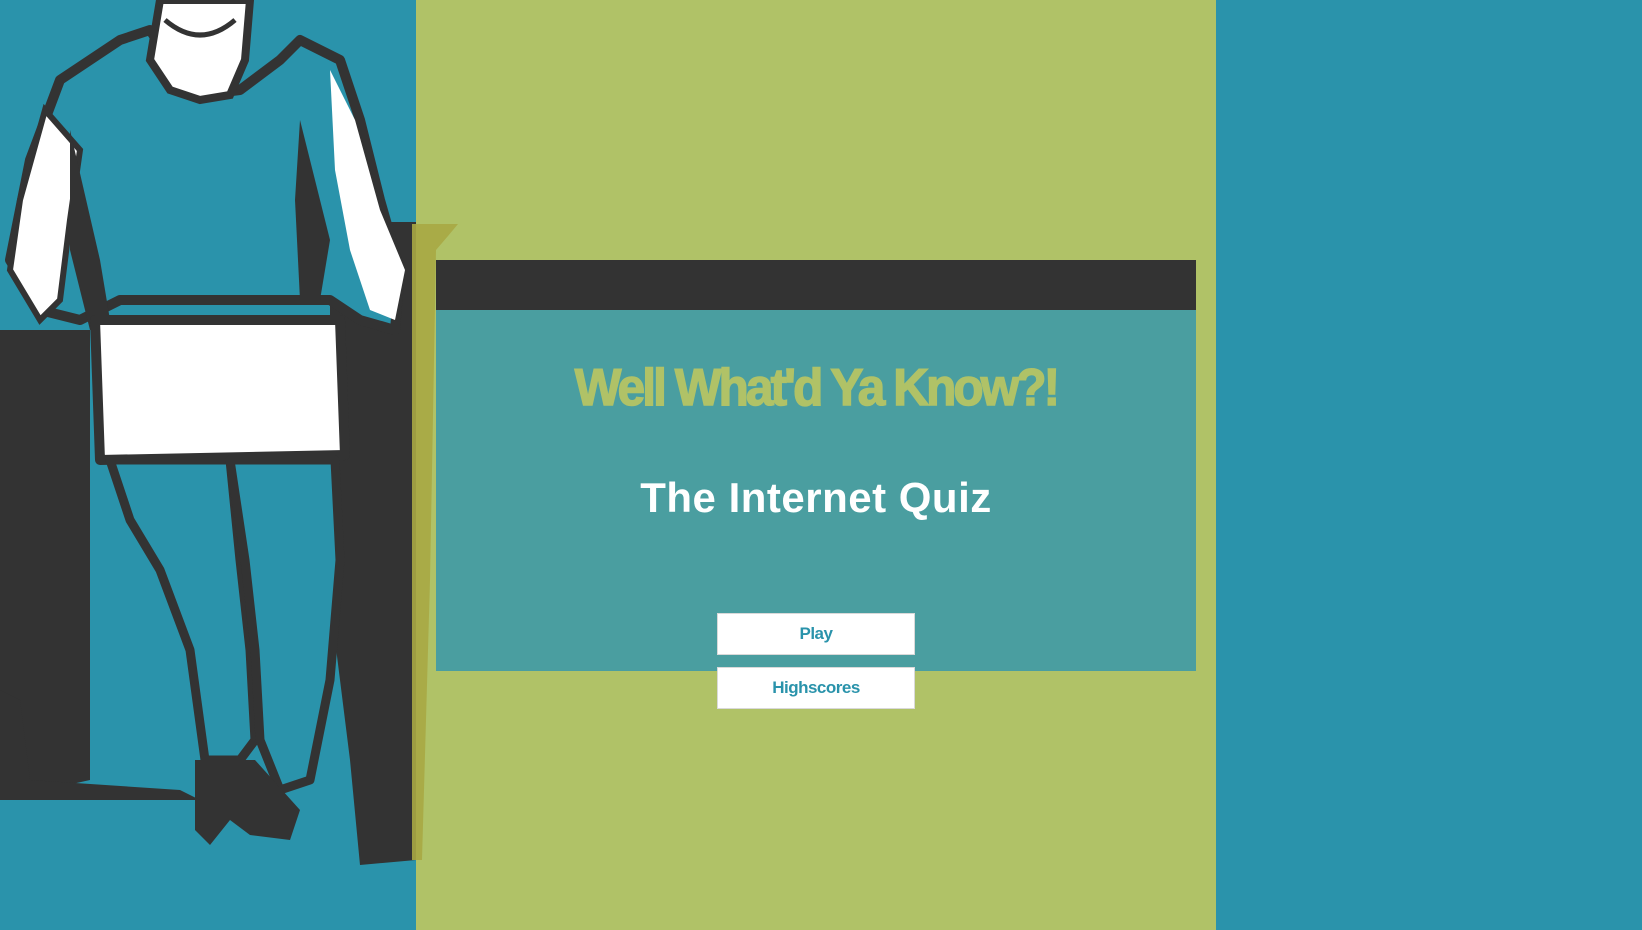  What do you see at coordinates (816, 285) in the screenshot?
I see `card-header-bar` at bounding box center [816, 285].